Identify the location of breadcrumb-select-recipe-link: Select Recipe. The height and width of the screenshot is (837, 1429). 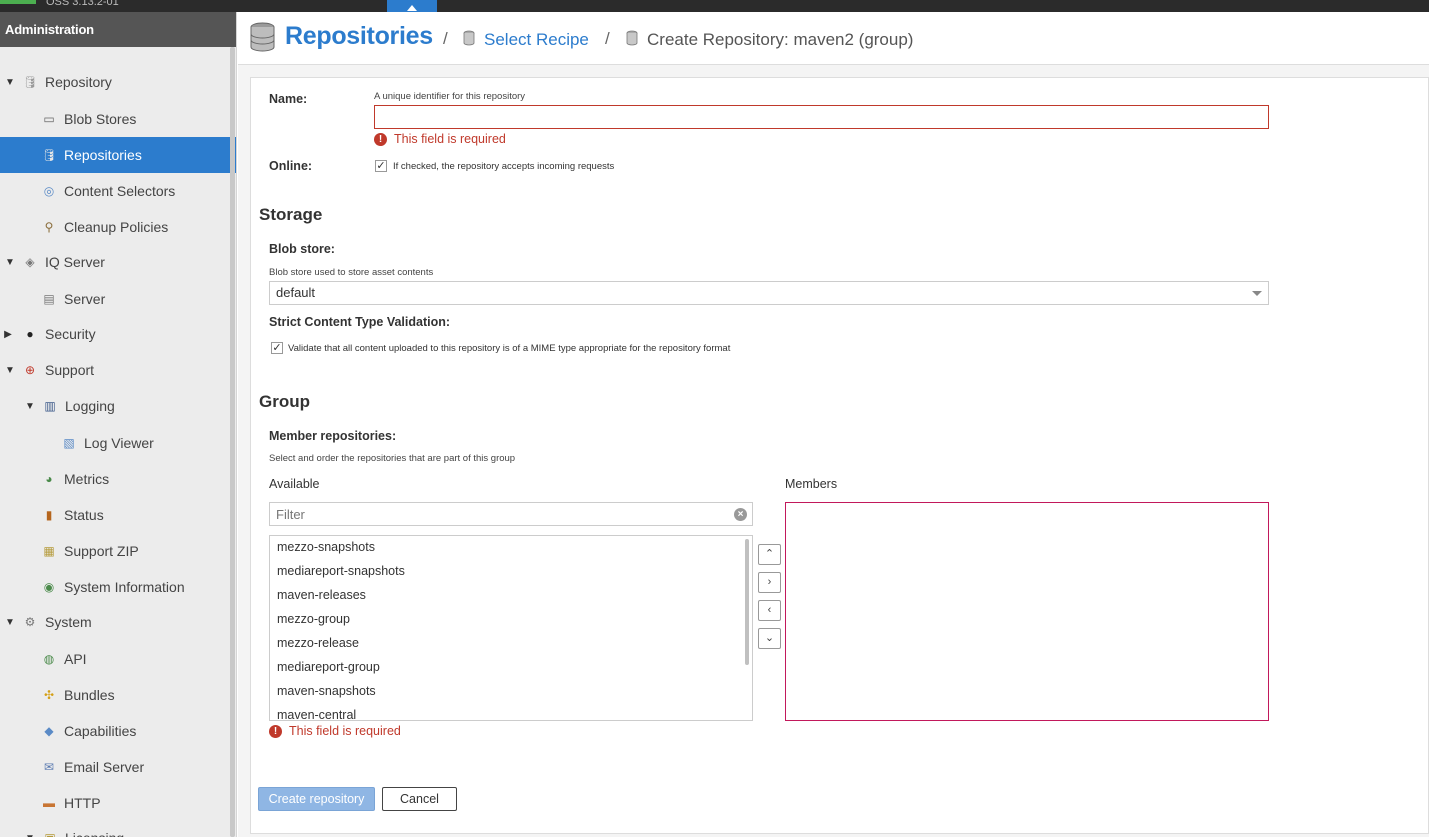
(536, 40).